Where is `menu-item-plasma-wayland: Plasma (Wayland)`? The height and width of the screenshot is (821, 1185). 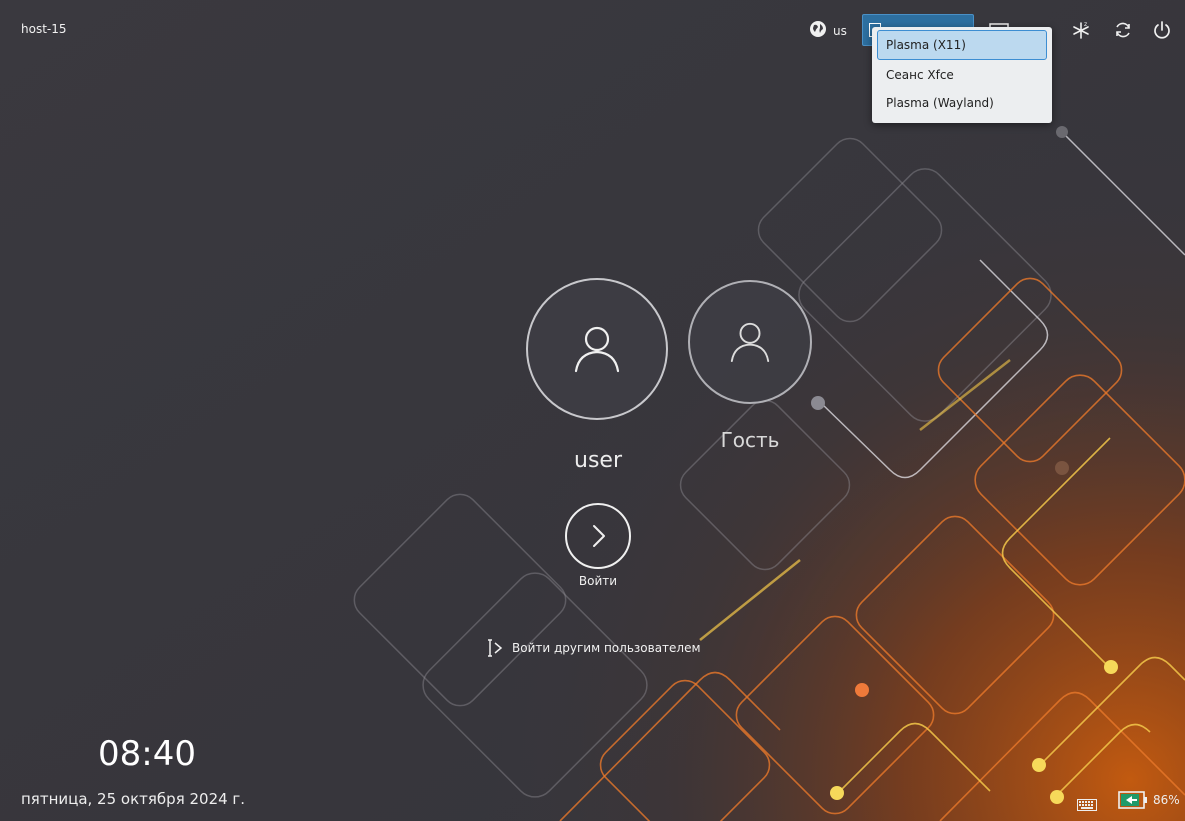 menu-item-plasma-wayland: Plasma (Wayland) is located at coordinates (962, 102).